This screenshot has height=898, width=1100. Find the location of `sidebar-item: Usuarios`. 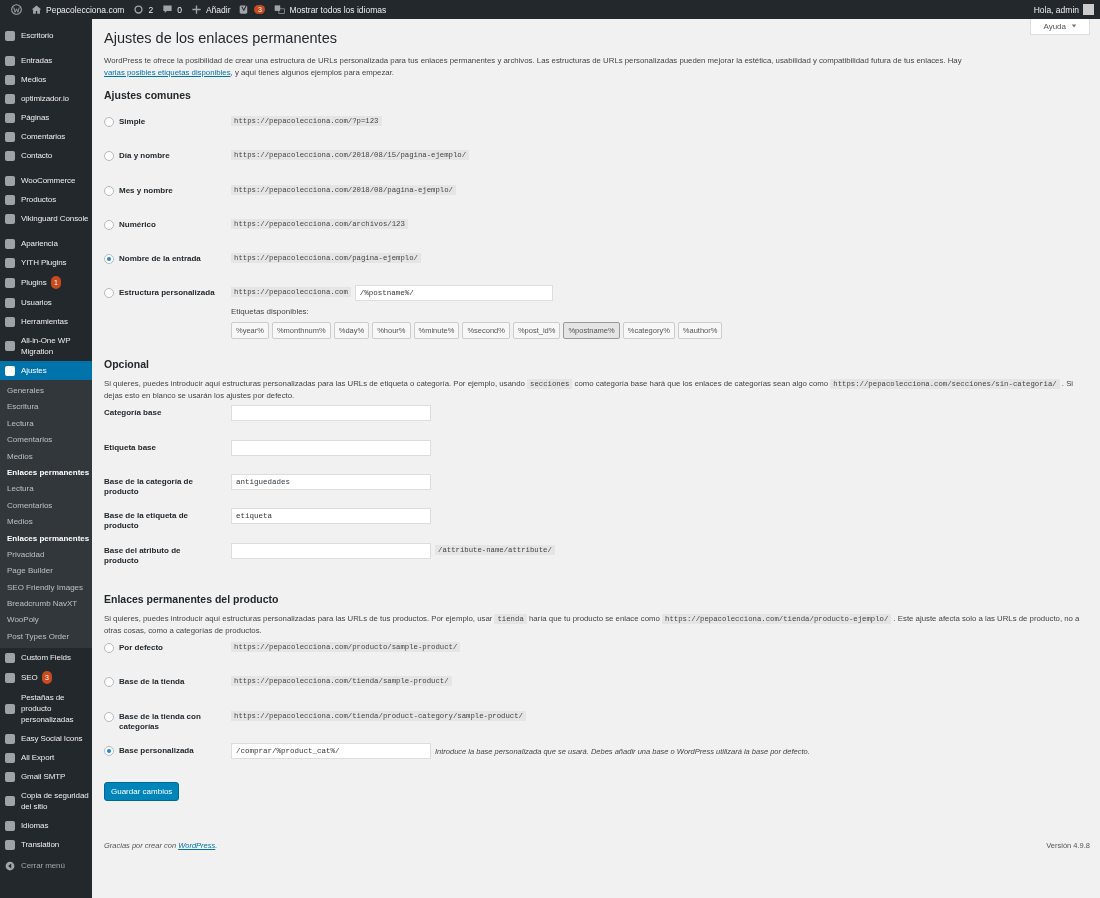

sidebar-item: Usuarios is located at coordinates (46, 302).